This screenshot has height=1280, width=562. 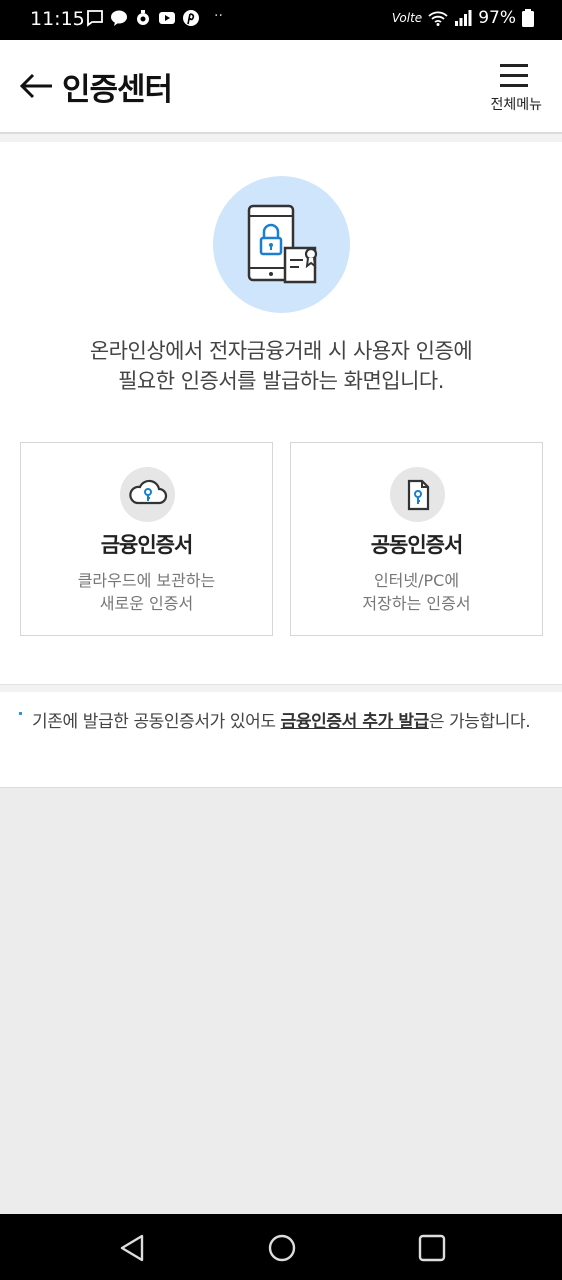 I want to click on hero-illustration, so click(x=281, y=244).